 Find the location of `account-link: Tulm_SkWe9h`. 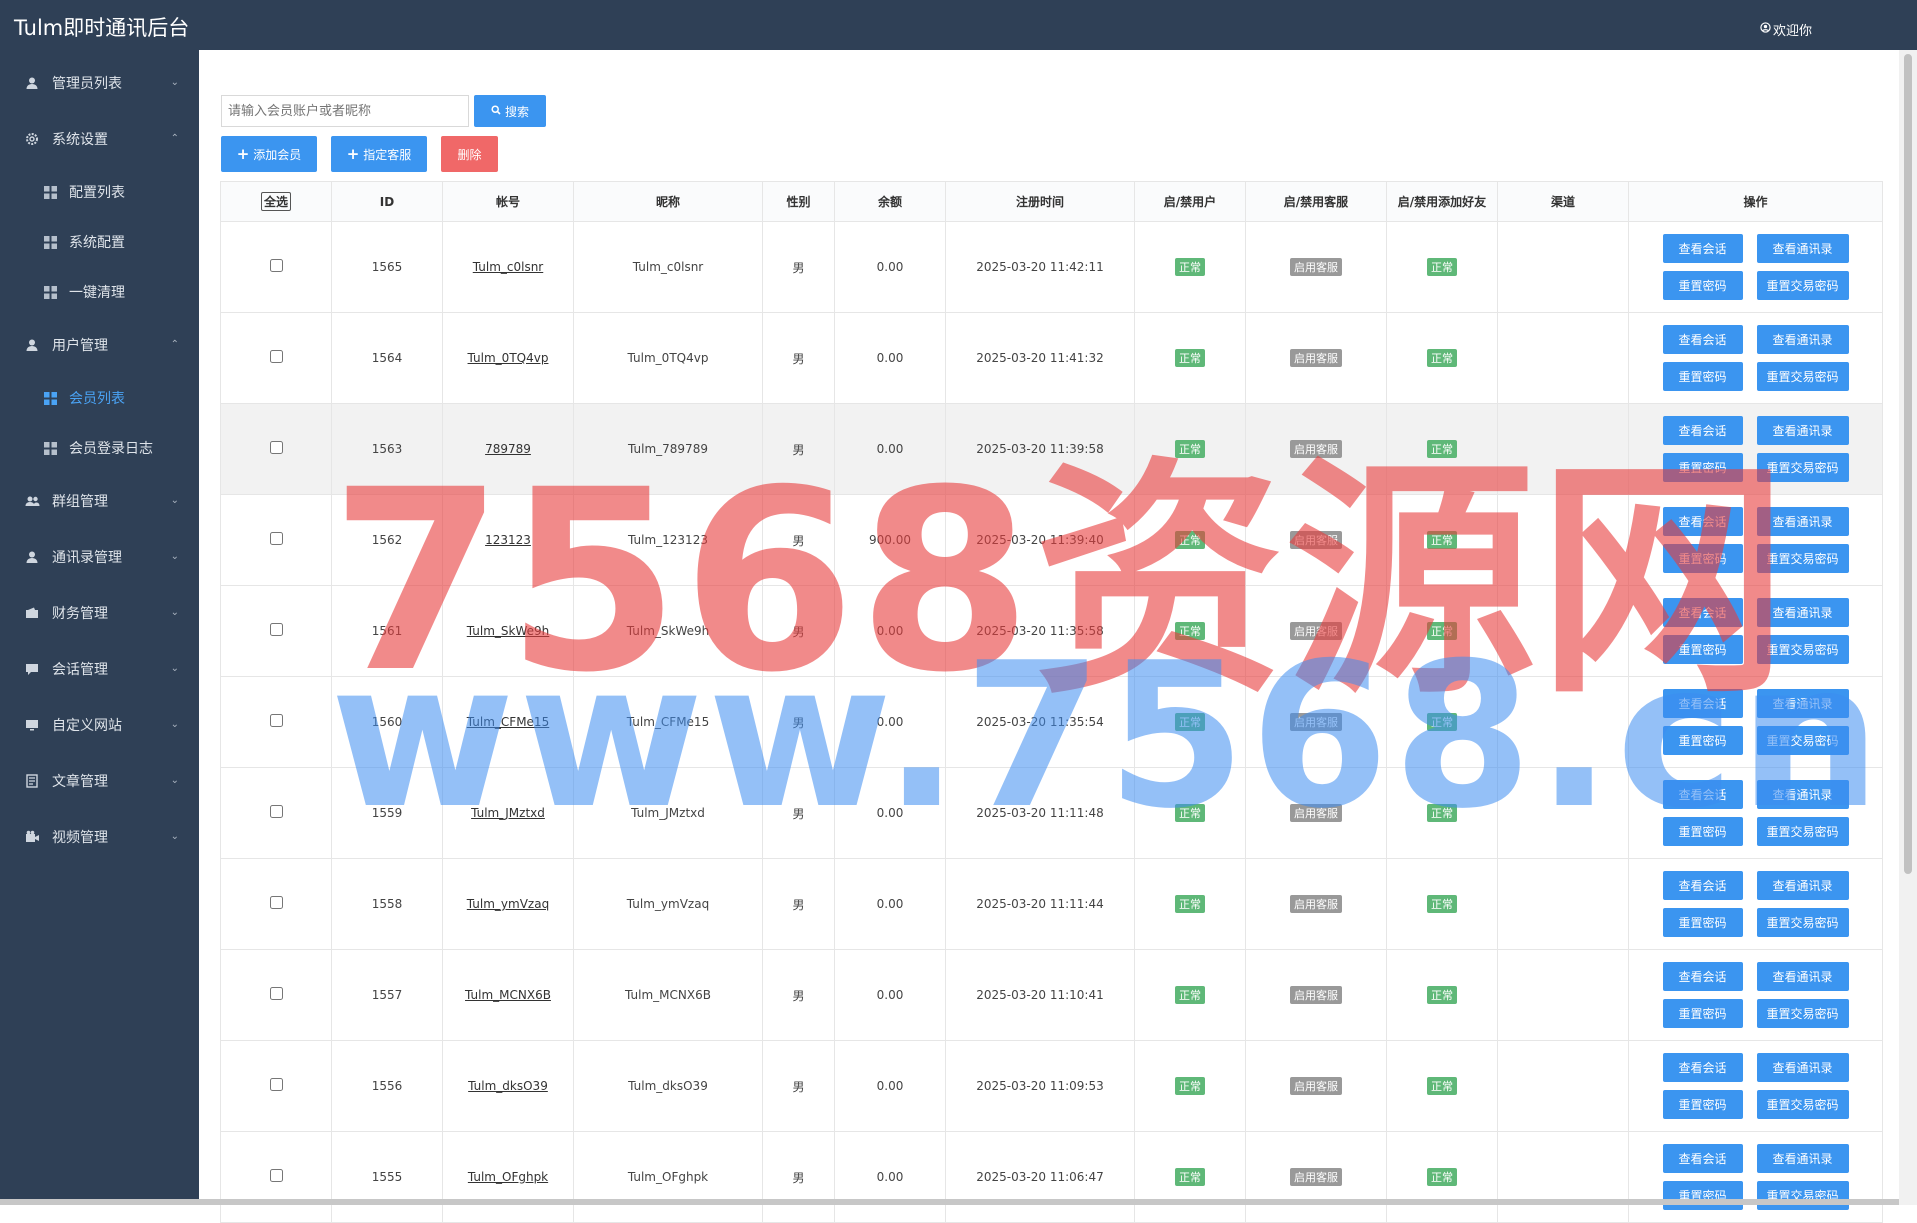

account-link: Tulm_SkWe9h is located at coordinates (508, 631).